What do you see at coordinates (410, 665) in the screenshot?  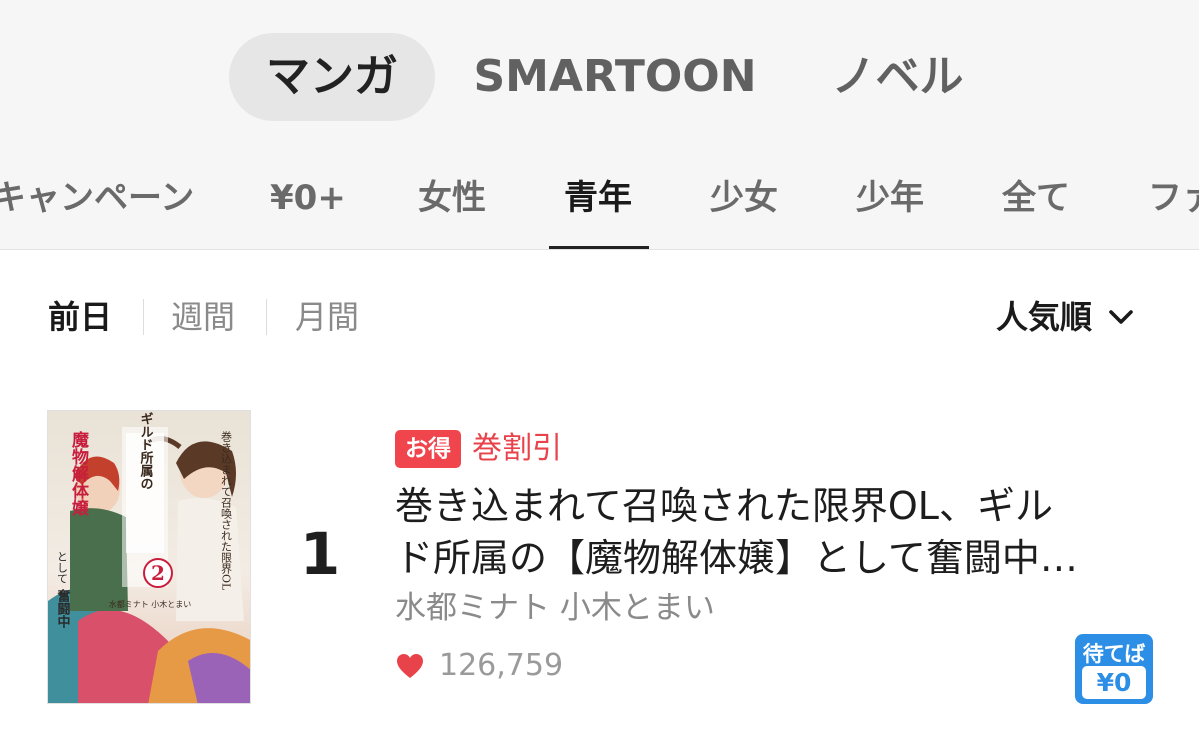 I see `heart-icon` at bounding box center [410, 665].